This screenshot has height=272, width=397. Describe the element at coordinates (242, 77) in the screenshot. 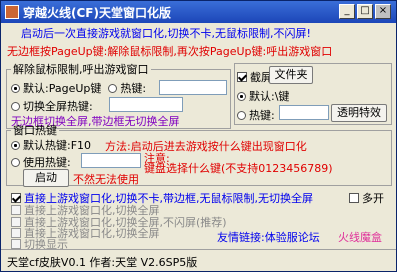

I see `screenshot-checkbox` at that location.